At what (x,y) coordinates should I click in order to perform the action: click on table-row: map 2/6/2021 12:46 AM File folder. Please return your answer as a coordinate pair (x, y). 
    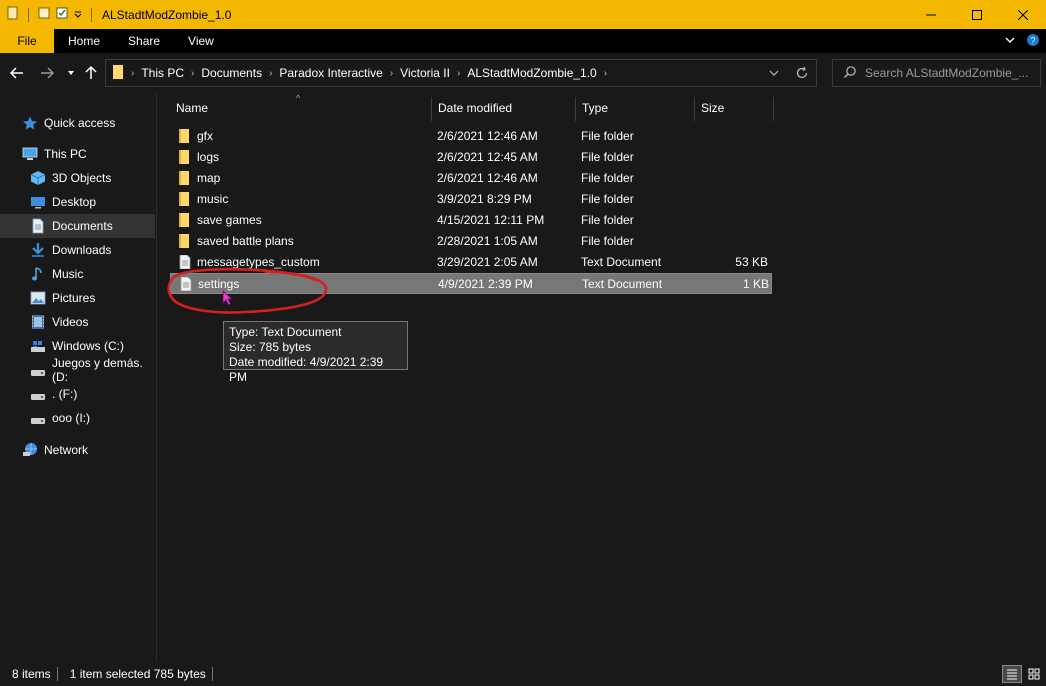
    Looking at the image, I should click on (471, 178).